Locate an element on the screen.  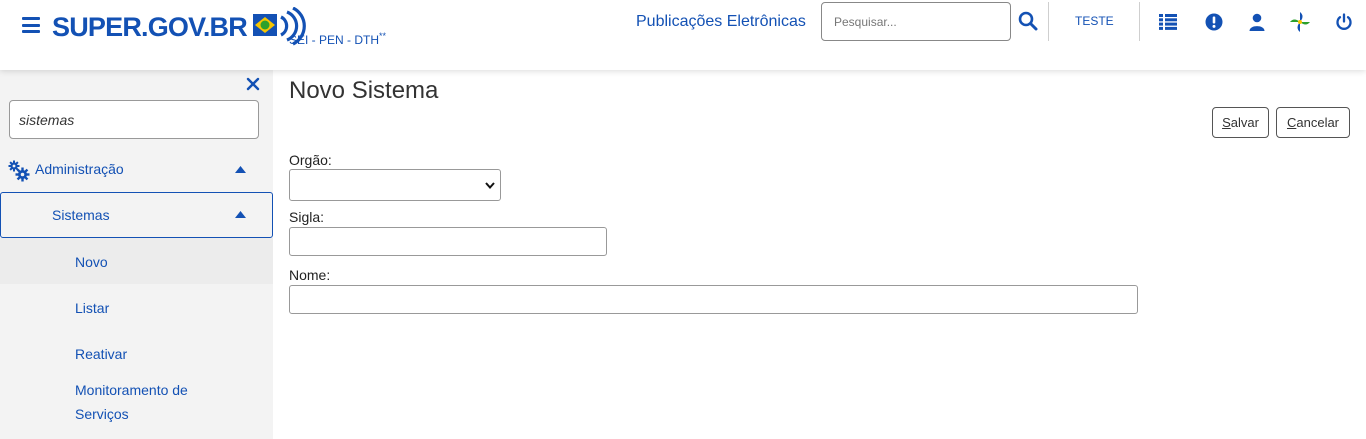
chevron-down-icon is located at coordinates (490, 185).